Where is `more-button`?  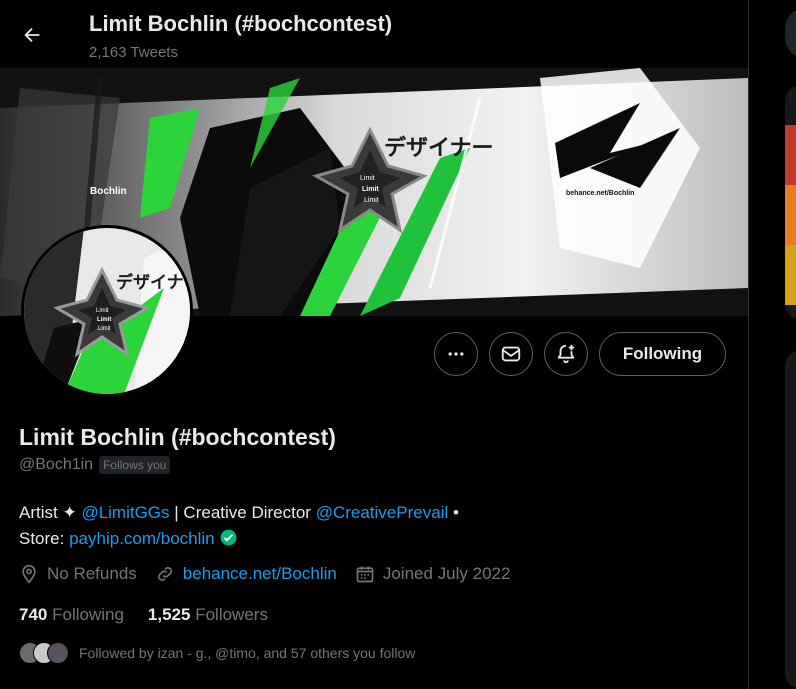
more-button is located at coordinates (456, 354).